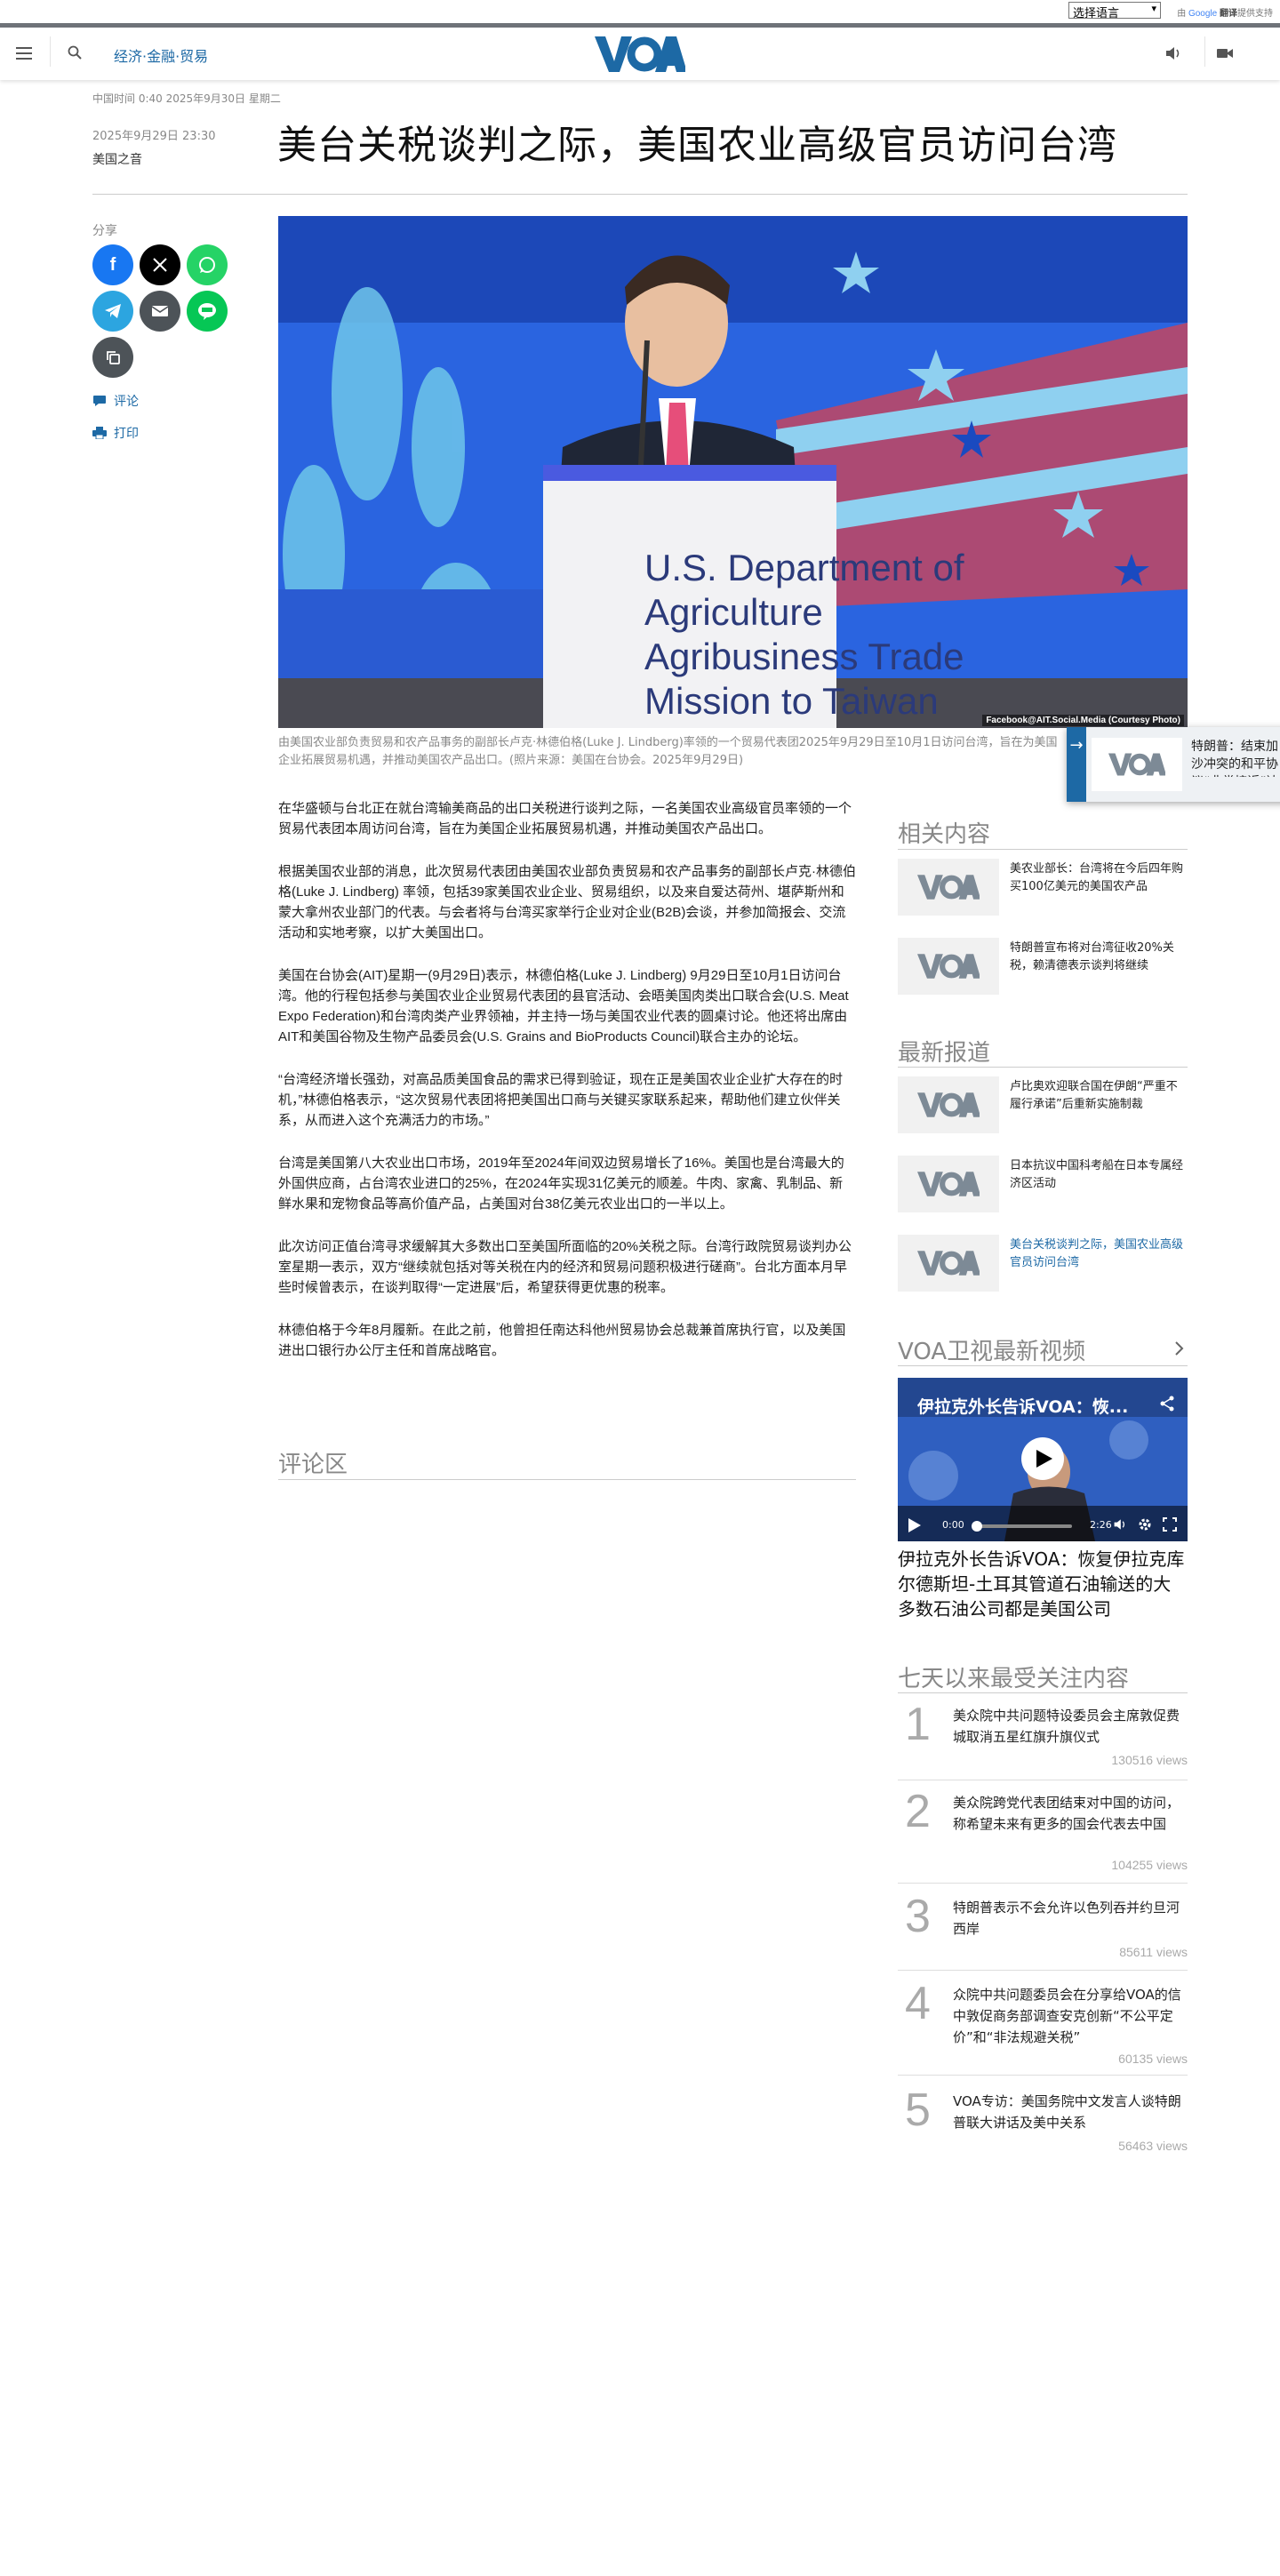 Image resolution: width=1280 pixels, height=2576 pixels. I want to click on hero-podium-line-3: Agribusiness Trade, so click(804, 656).